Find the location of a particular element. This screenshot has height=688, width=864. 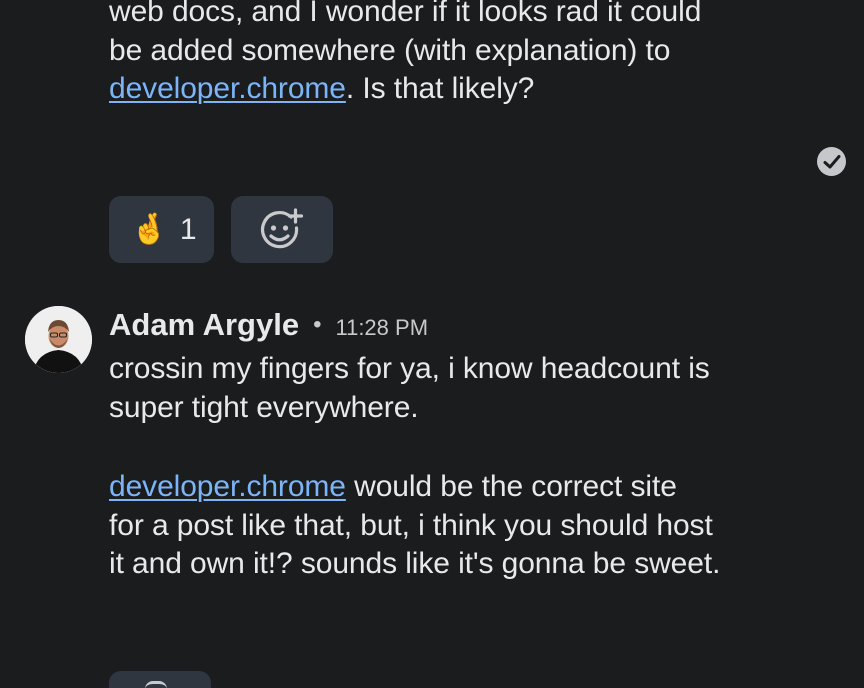

add-reaction-button is located at coordinates (282, 229).